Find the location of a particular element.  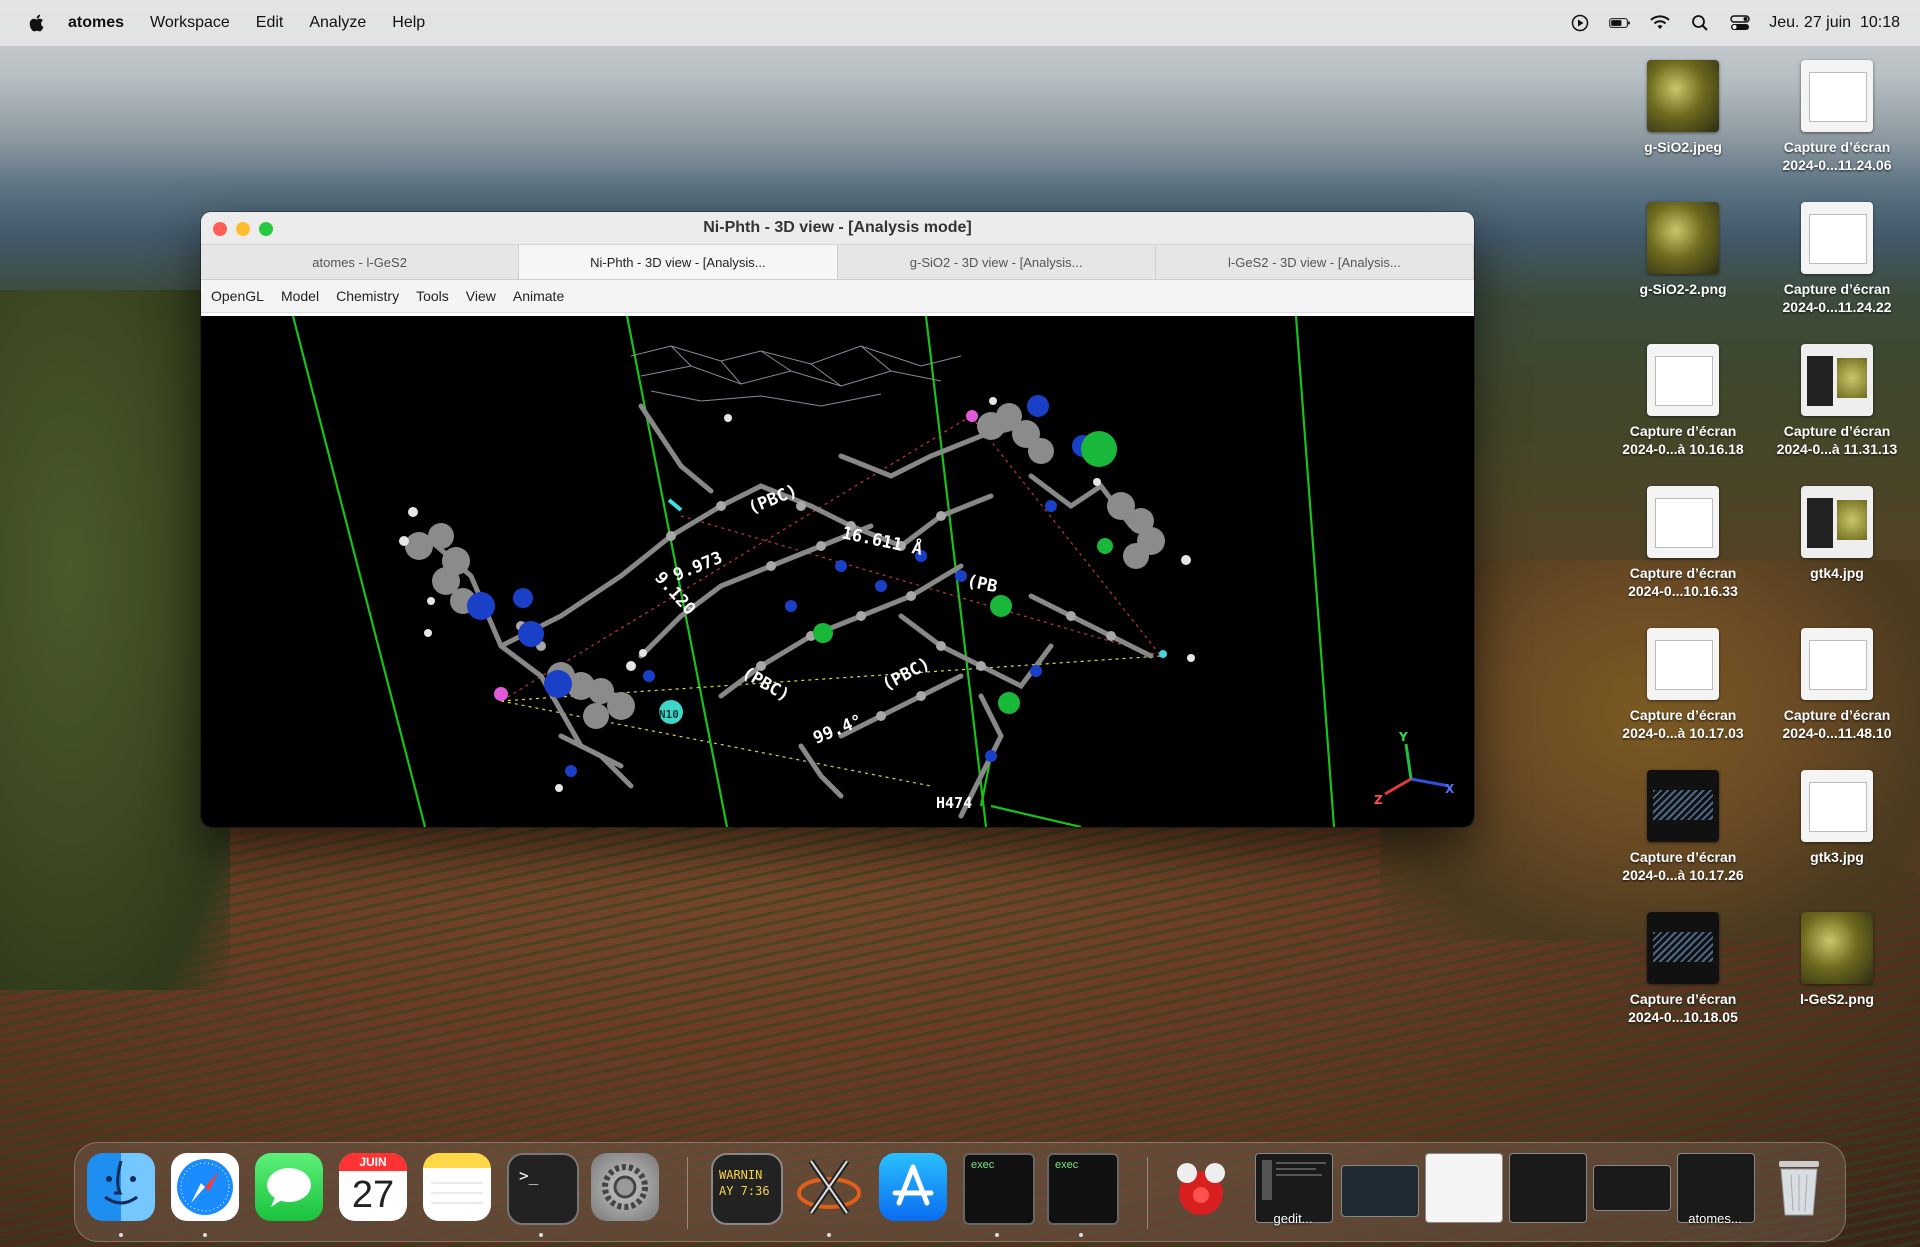

wifi-icon is located at coordinates (1660, 23).